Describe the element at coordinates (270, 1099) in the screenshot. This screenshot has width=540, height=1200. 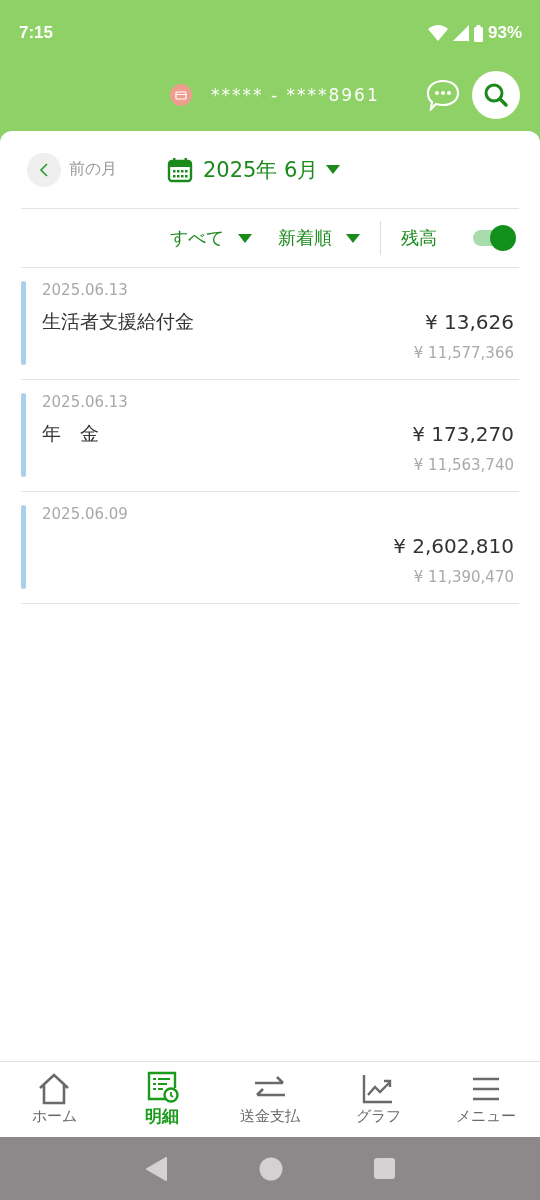
I see `nav-tab: 送金支払` at that location.